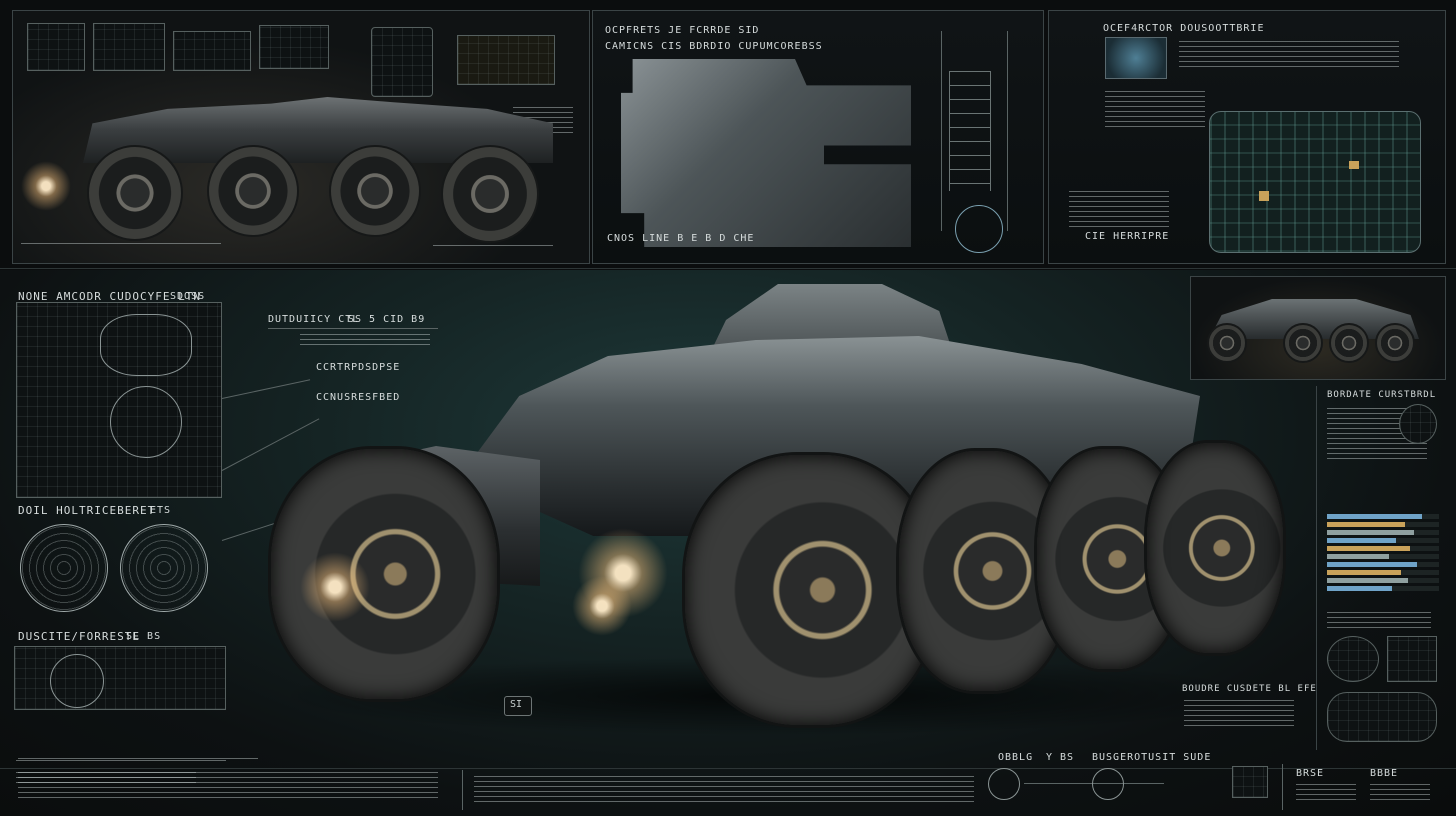 Image resolution: width=1456 pixels, height=816 pixels. I want to click on ladder-diagram, so click(970, 131).